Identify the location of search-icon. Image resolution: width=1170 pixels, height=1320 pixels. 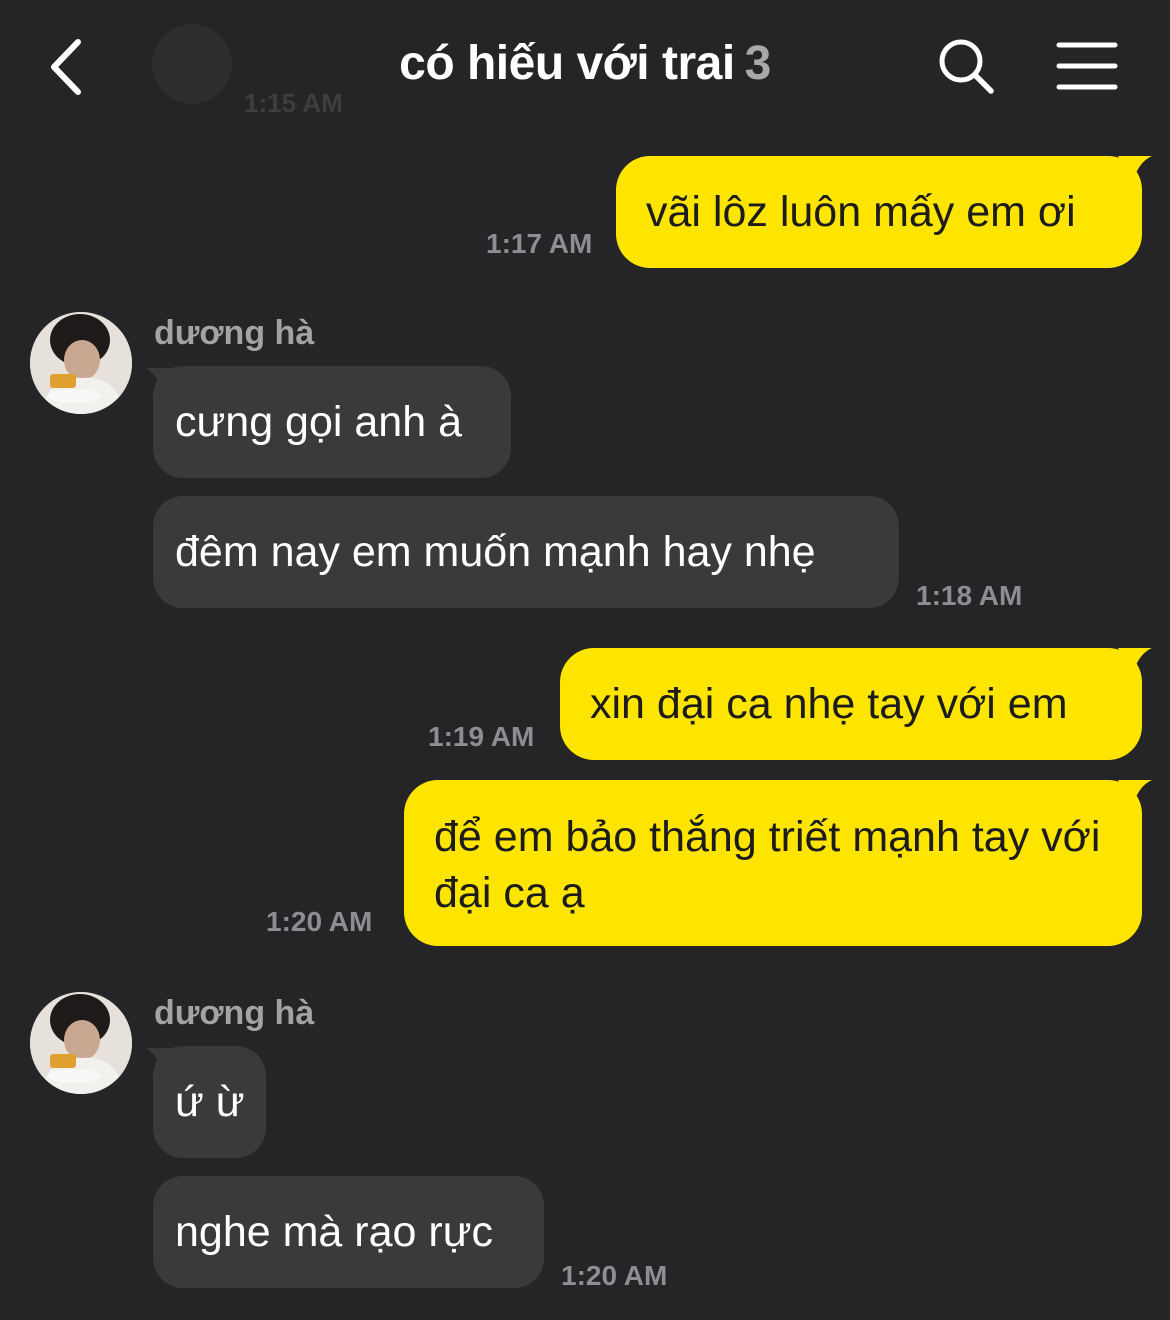
(966, 66).